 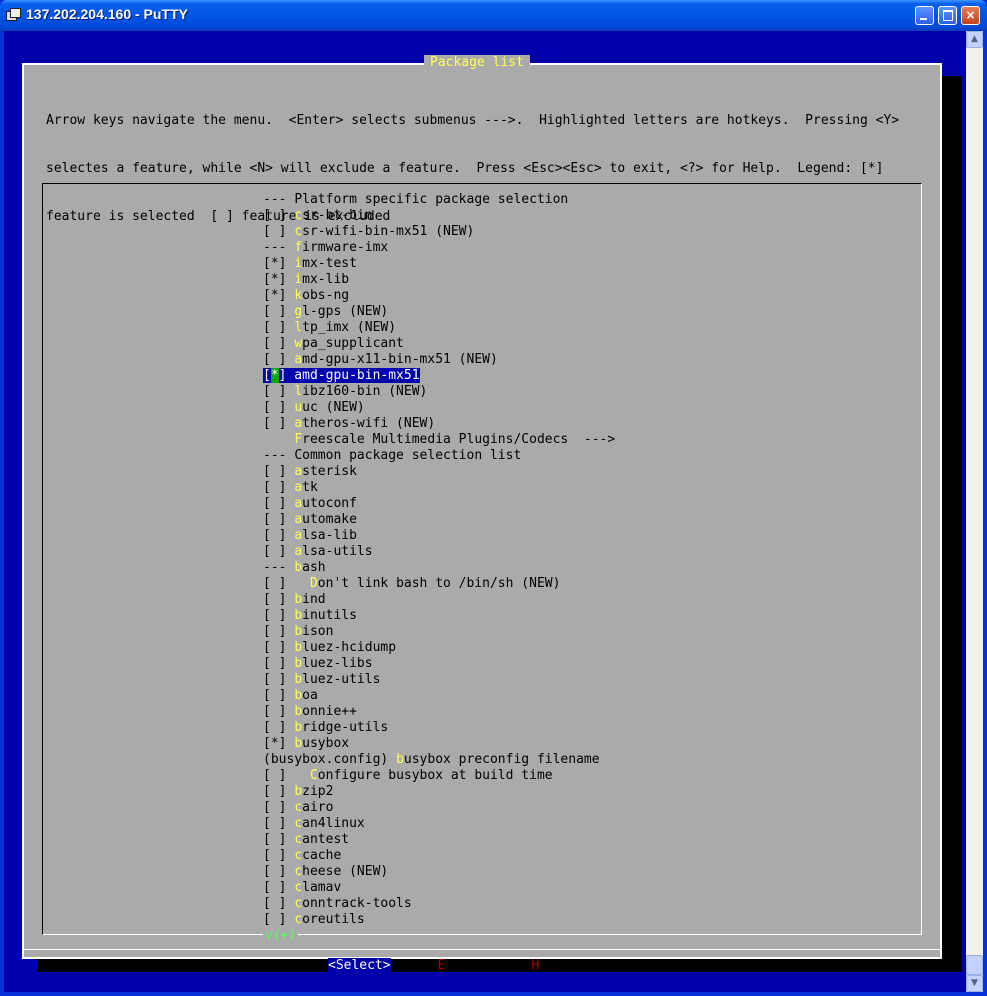 I want to click on package-list-item: [ ] csr-bt-bin, so click(x=439, y=216).